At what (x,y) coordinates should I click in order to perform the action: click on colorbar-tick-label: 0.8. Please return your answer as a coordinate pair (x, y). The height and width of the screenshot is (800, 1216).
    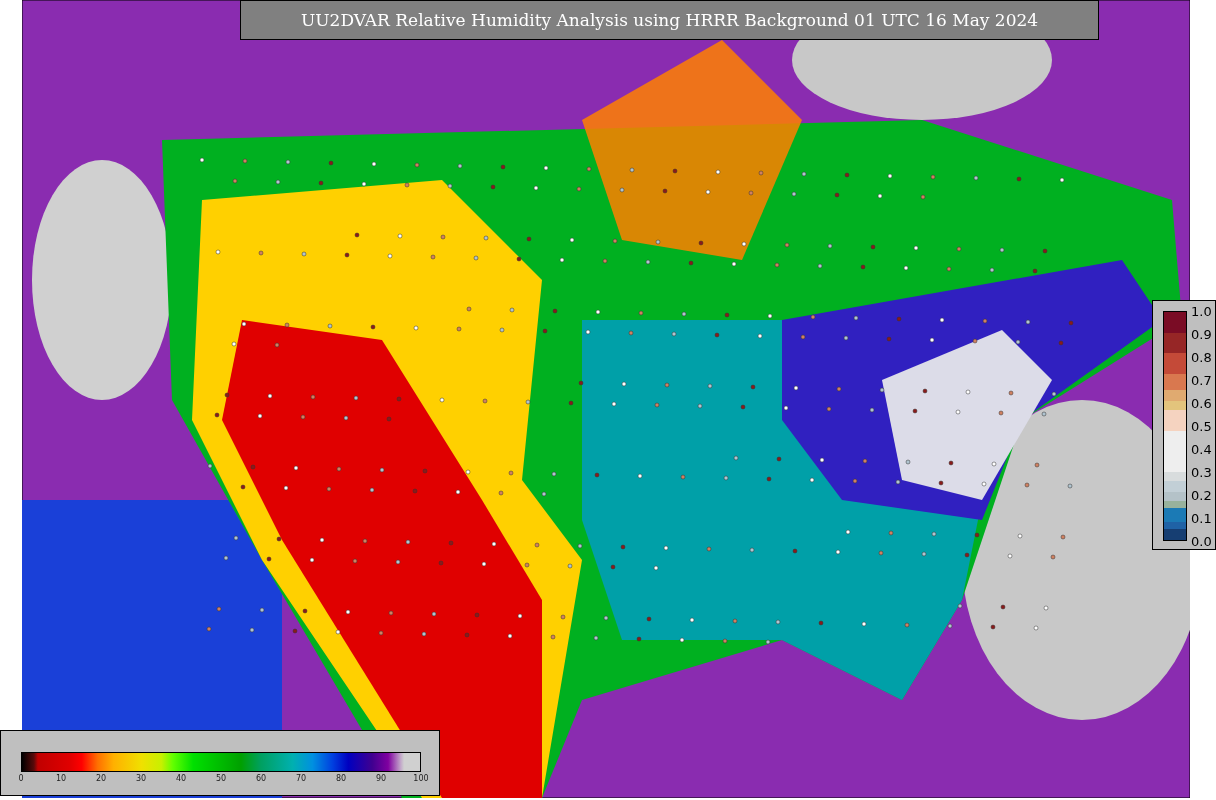
    Looking at the image, I should click on (1201, 357).